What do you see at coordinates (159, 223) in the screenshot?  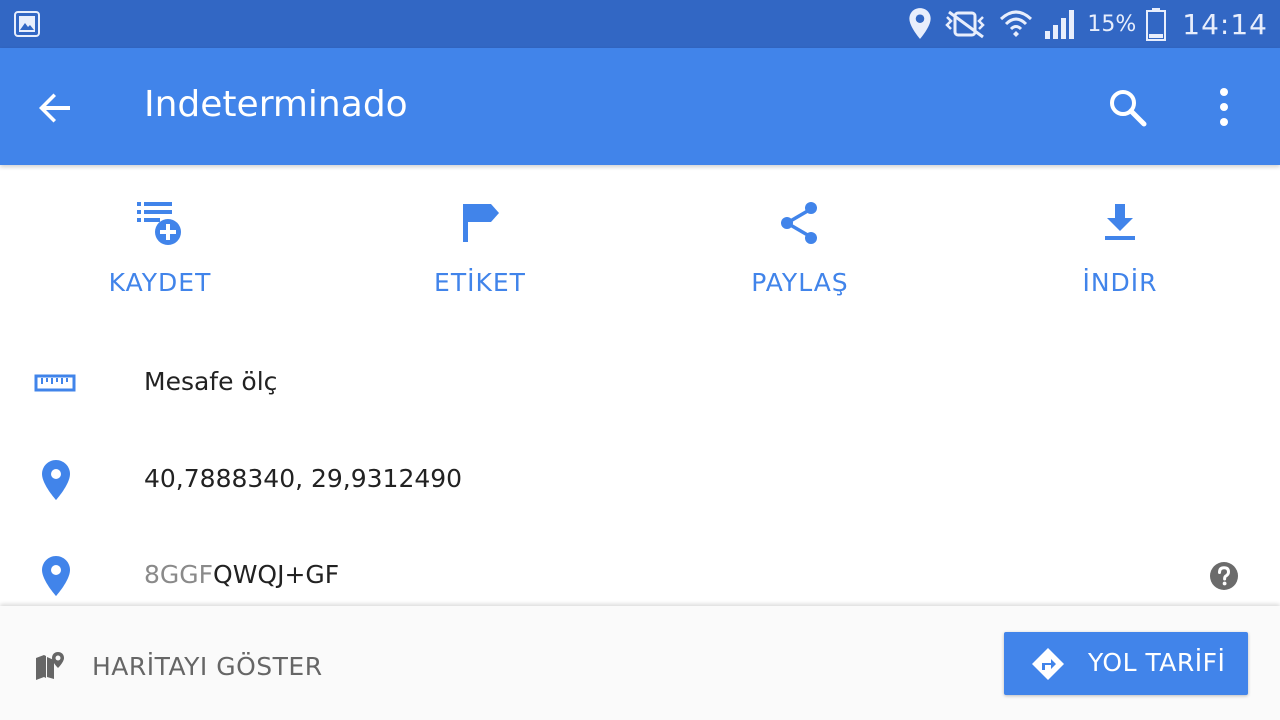 I see `playlist-add-icon` at bounding box center [159, 223].